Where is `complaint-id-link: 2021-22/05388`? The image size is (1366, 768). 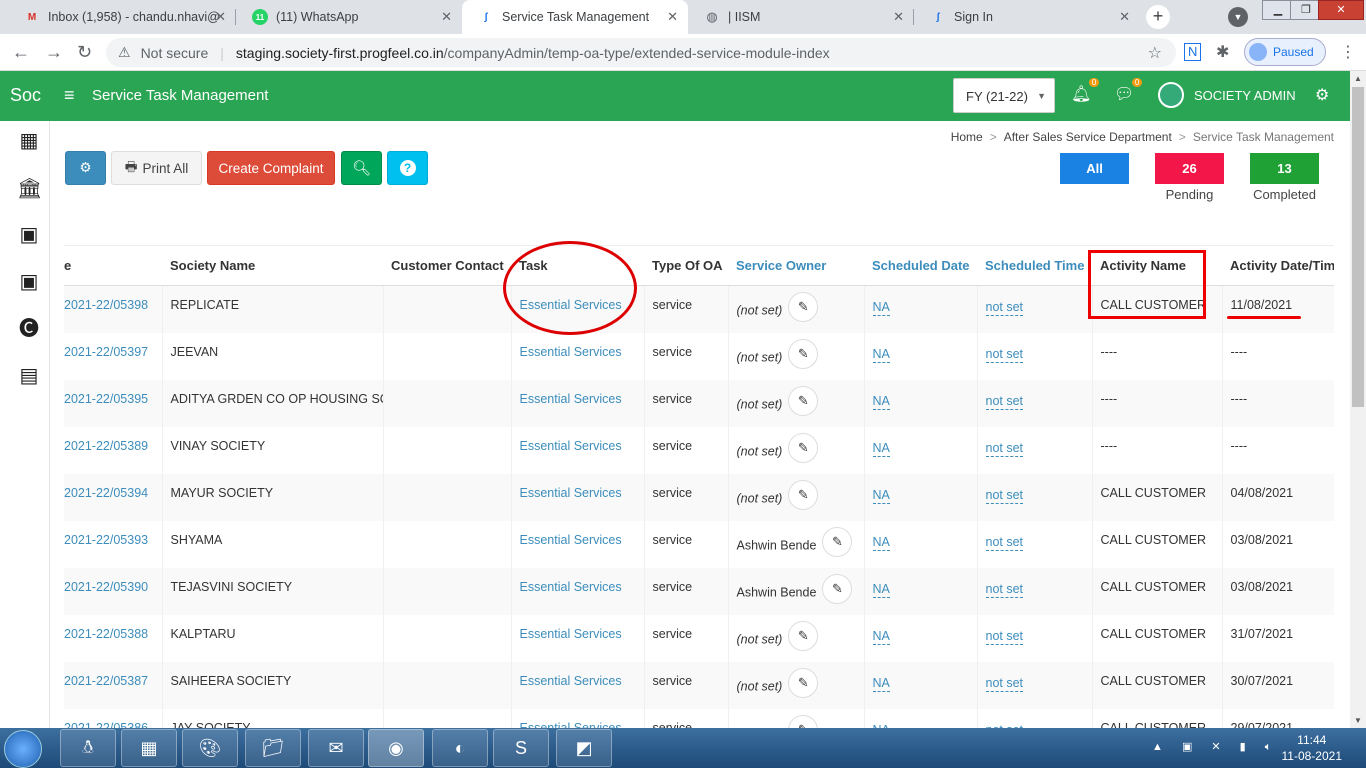 complaint-id-link: 2021-22/05388 is located at coordinates (113, 638).